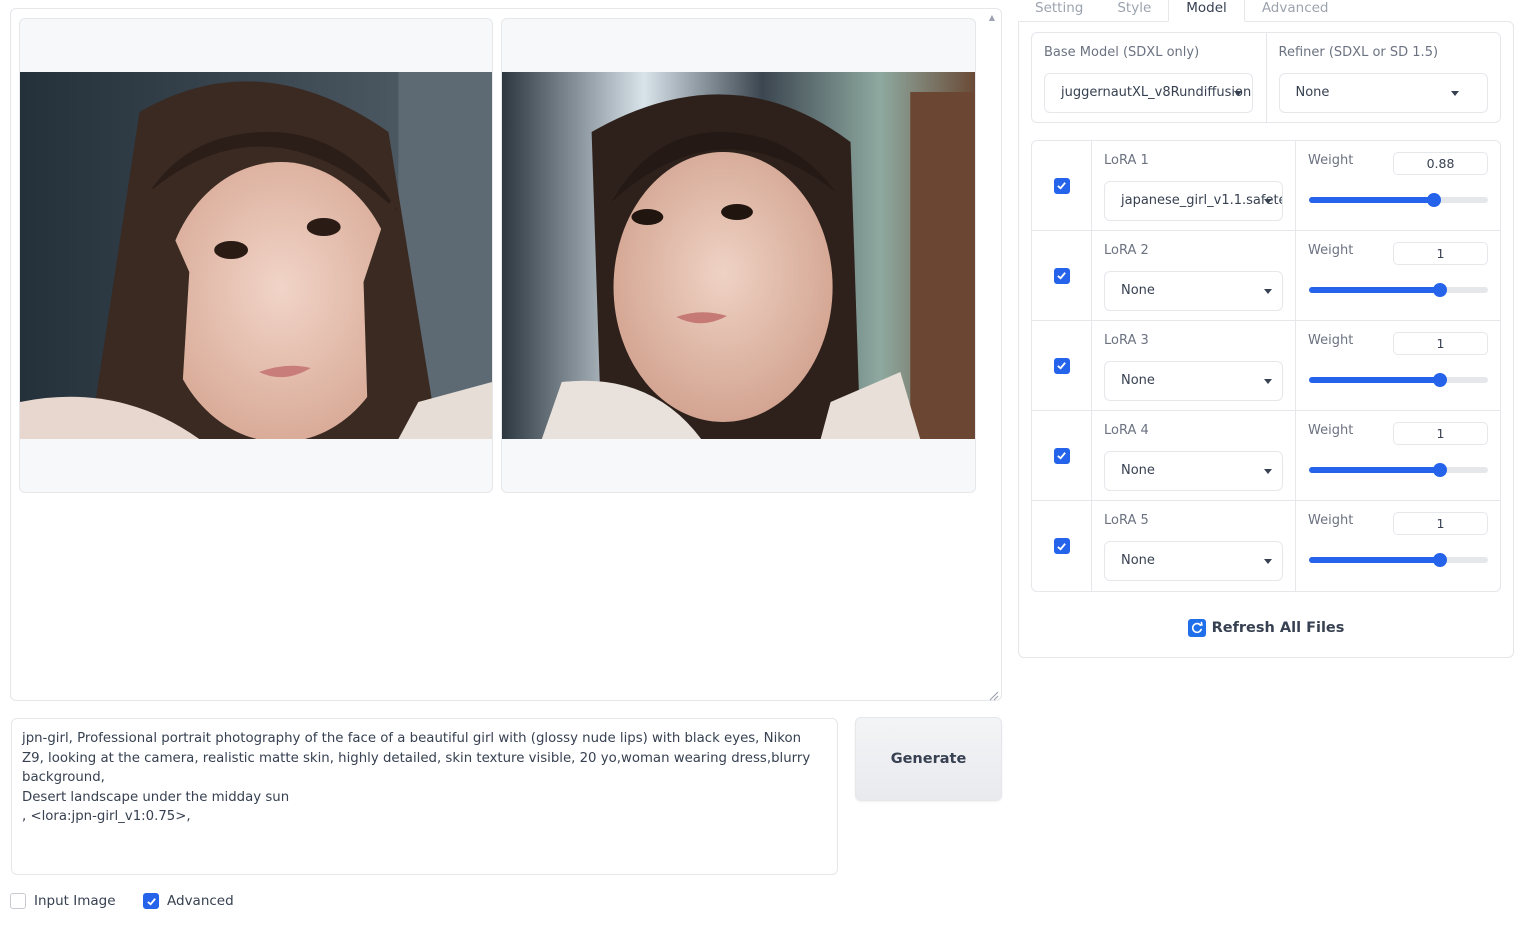  What do you see at coordinates (1383, 93) in the screenshot?
I see `refiner-dropdown: None` at bounding box center [1383, 93].